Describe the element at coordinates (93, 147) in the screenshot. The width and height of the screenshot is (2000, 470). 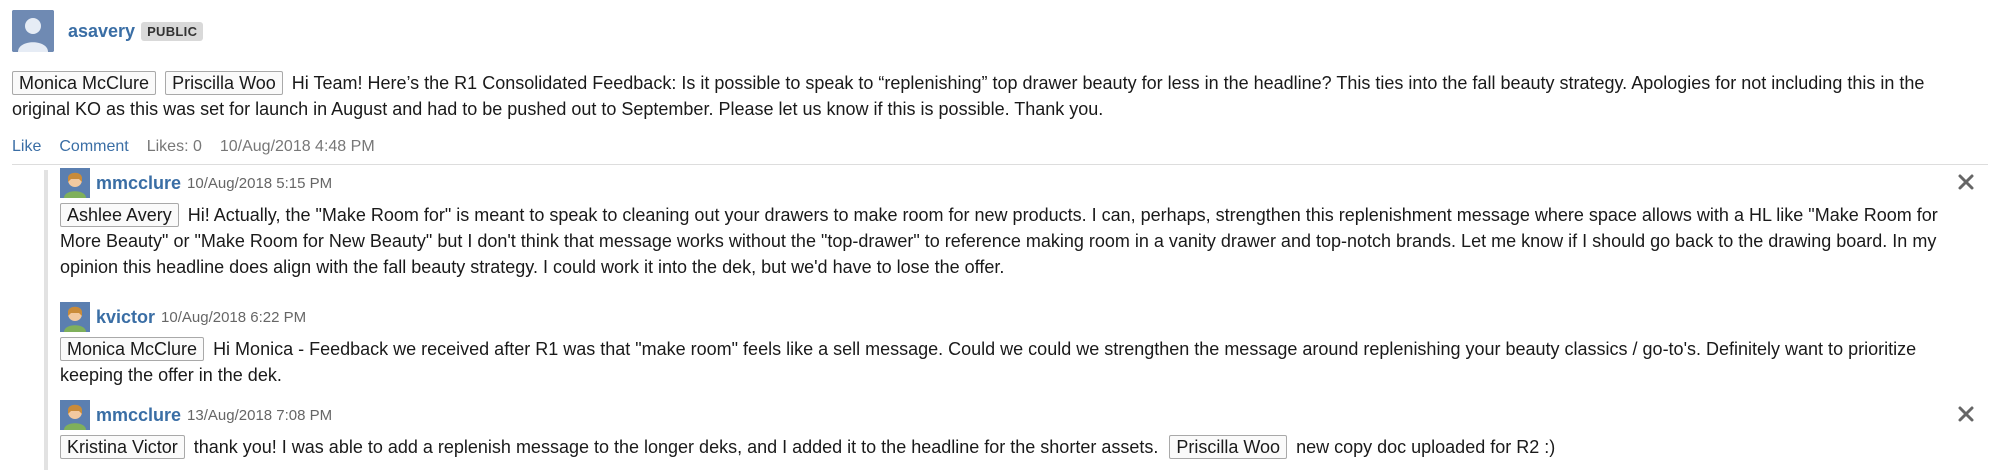
I see `comment-link: Comment` at that location.